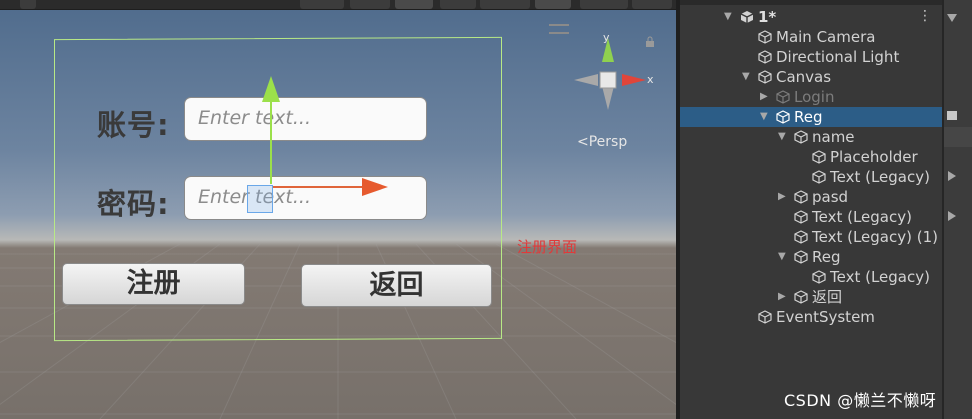  What do you see at coordinates (271, 141) in the screenshot?
I see `move-handle-y` at bounding box center [271, 141].